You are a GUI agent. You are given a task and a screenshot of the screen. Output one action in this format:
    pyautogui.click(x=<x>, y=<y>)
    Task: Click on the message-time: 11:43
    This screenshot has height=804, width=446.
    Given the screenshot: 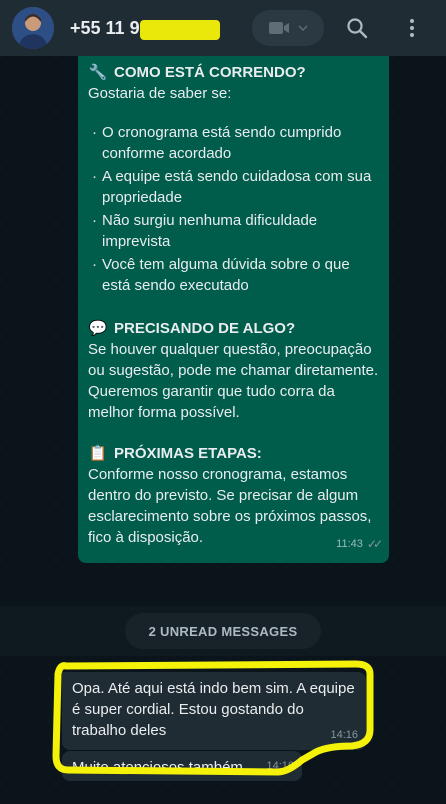 What is the action you would take?
    pyautogui.click(x=349, y=544)
    